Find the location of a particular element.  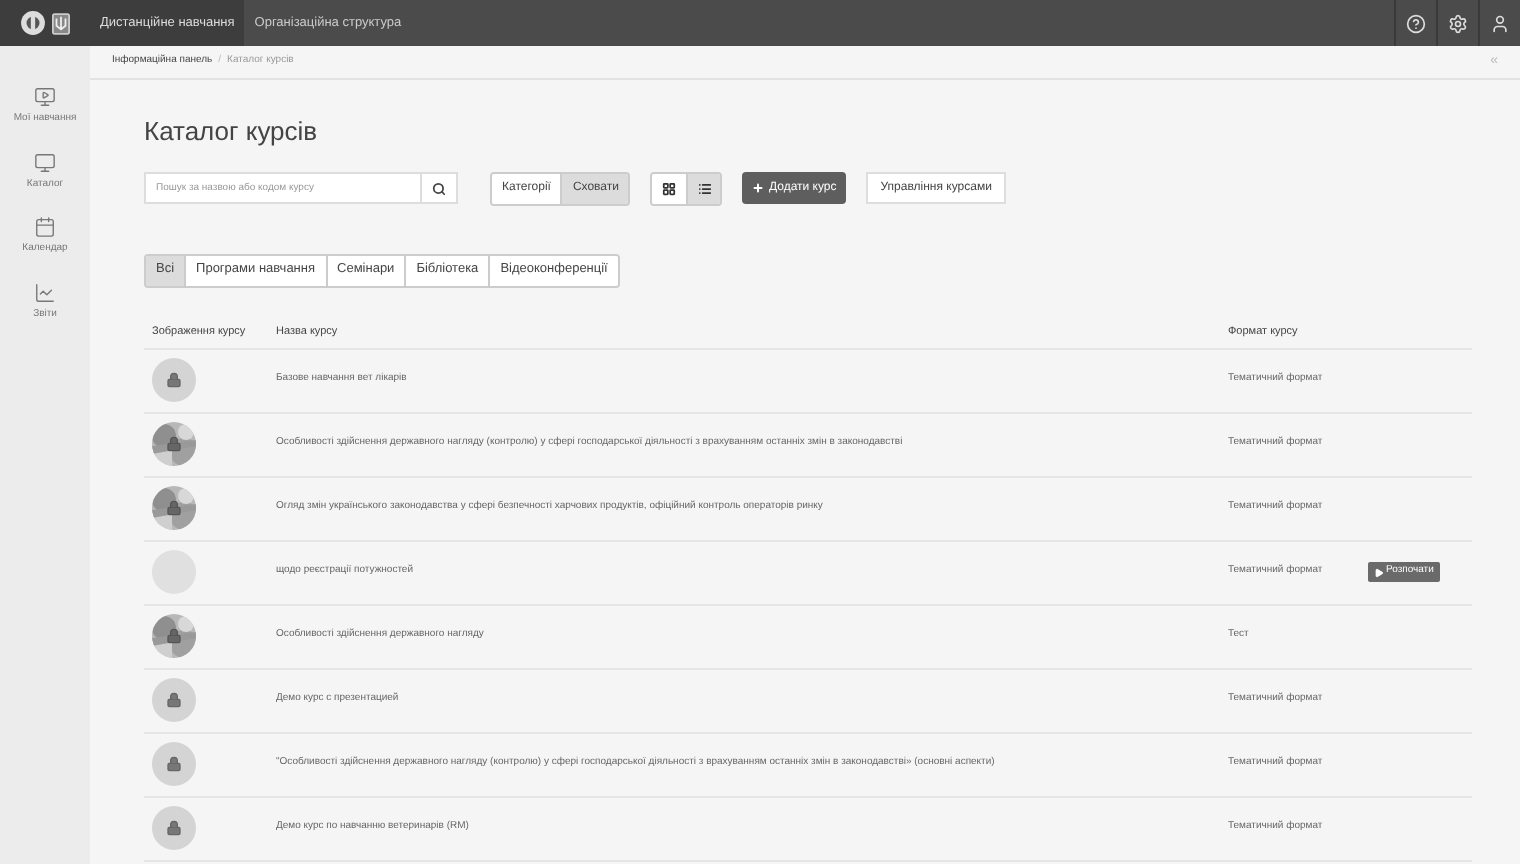

page-title: Каталог курсів is located at coordinates (232, 132).